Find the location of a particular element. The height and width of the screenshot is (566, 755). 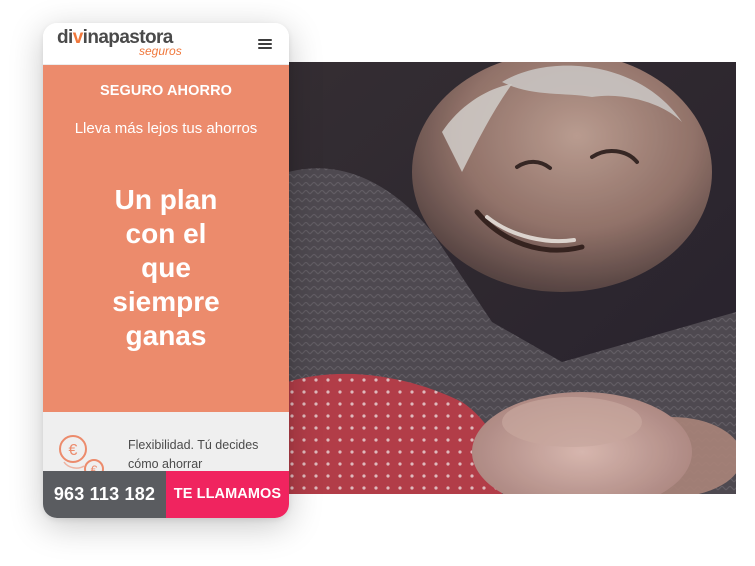

request-call-button: TE LLAMAMOS is located at coordinates (227, 494).